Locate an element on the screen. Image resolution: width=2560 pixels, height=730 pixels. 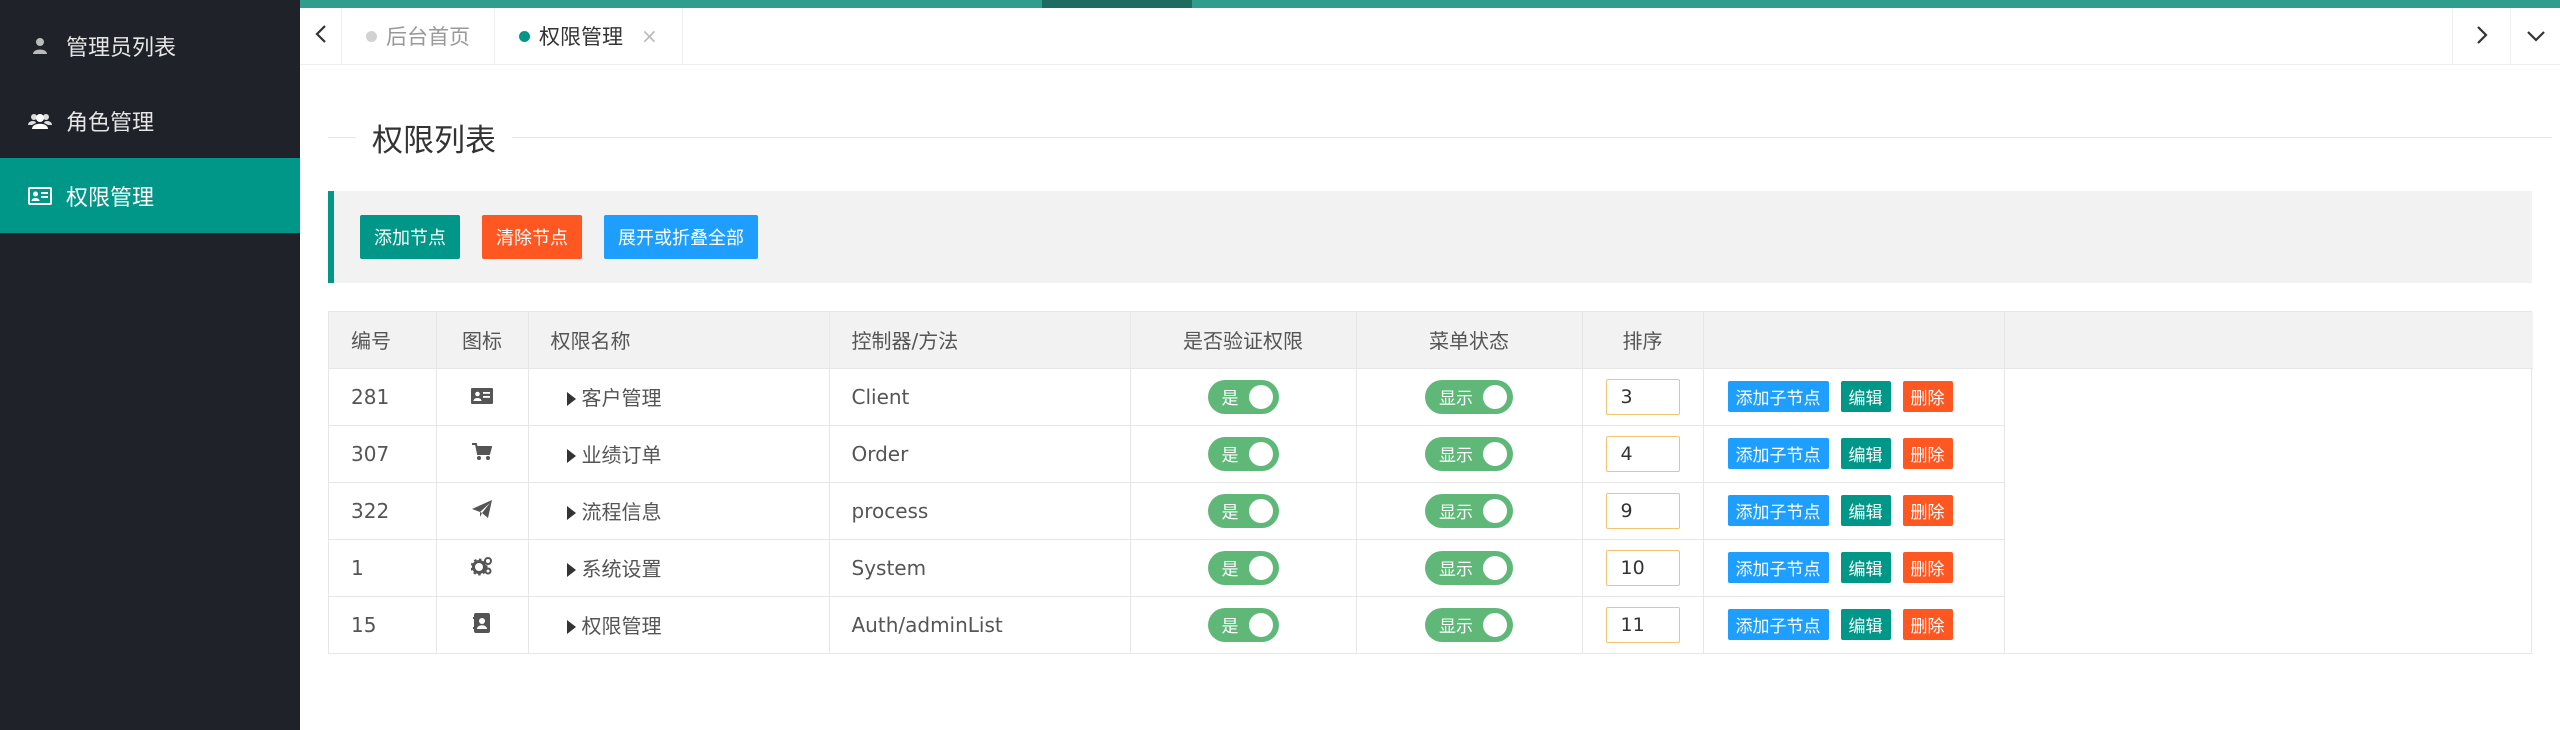
tab-bar: 后台首页 权限管理 × is located at coordinates (1430, 36).